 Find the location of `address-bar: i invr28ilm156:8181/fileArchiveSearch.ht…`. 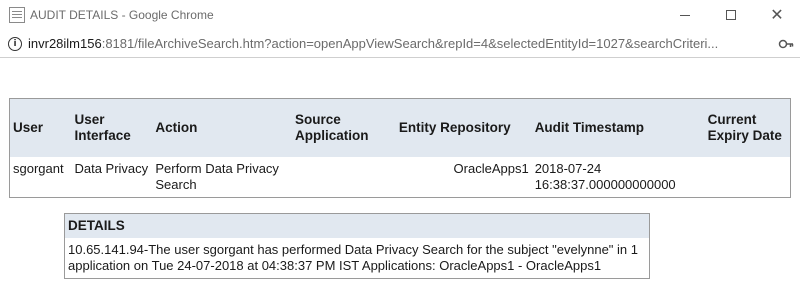

address-bar: i invr28ilm156:8181/fileArchiveSearch.ht… is located at coordinates (400, 44).